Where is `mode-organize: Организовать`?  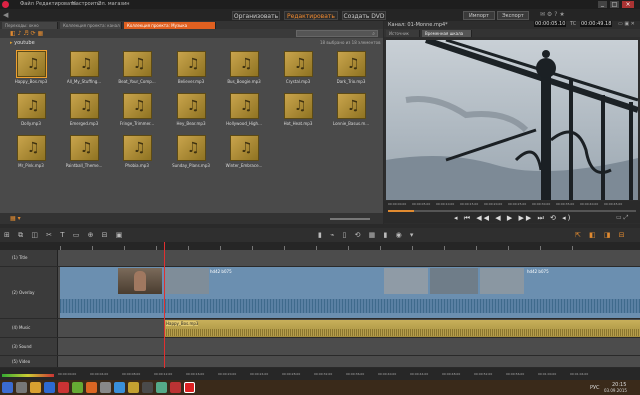
mode-organize: Организовать is located at coordinates (256, 15).